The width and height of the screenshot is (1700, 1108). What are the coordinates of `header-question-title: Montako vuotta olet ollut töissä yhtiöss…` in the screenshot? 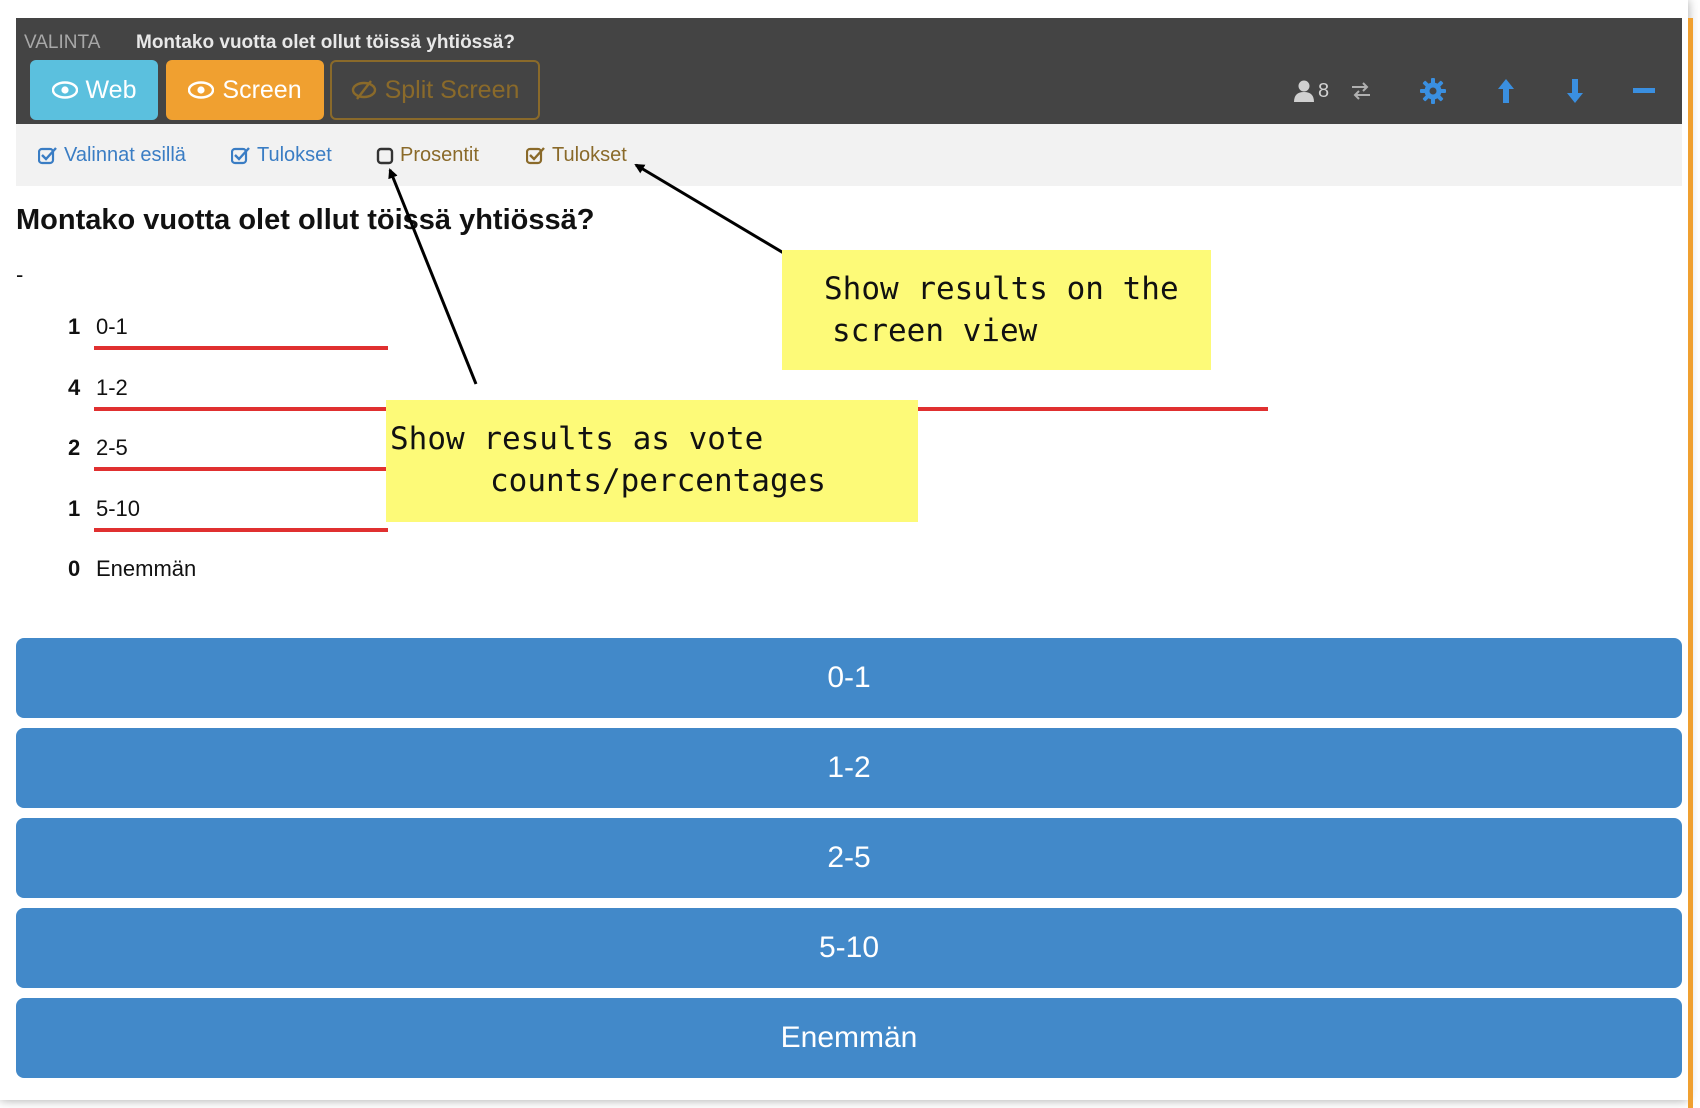 It's located at (325, 42).